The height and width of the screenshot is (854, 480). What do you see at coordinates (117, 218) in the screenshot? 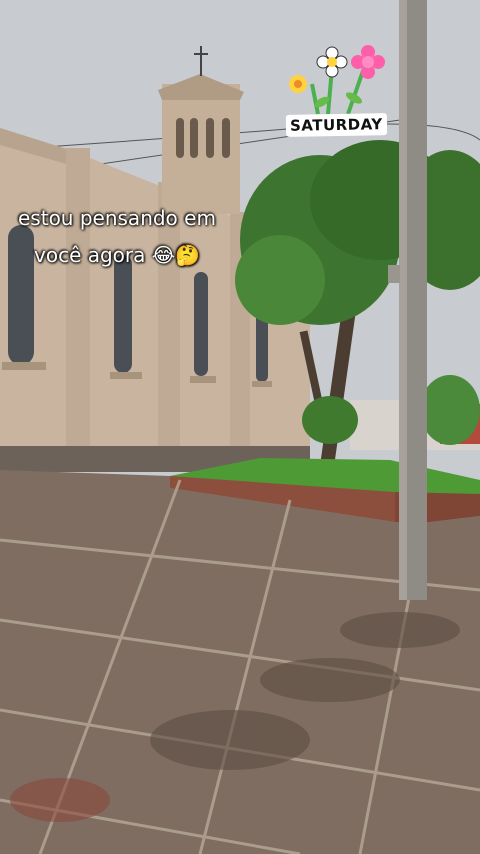
I see `caption-line-1: estou pensando em` at bounding box center [117, 218].